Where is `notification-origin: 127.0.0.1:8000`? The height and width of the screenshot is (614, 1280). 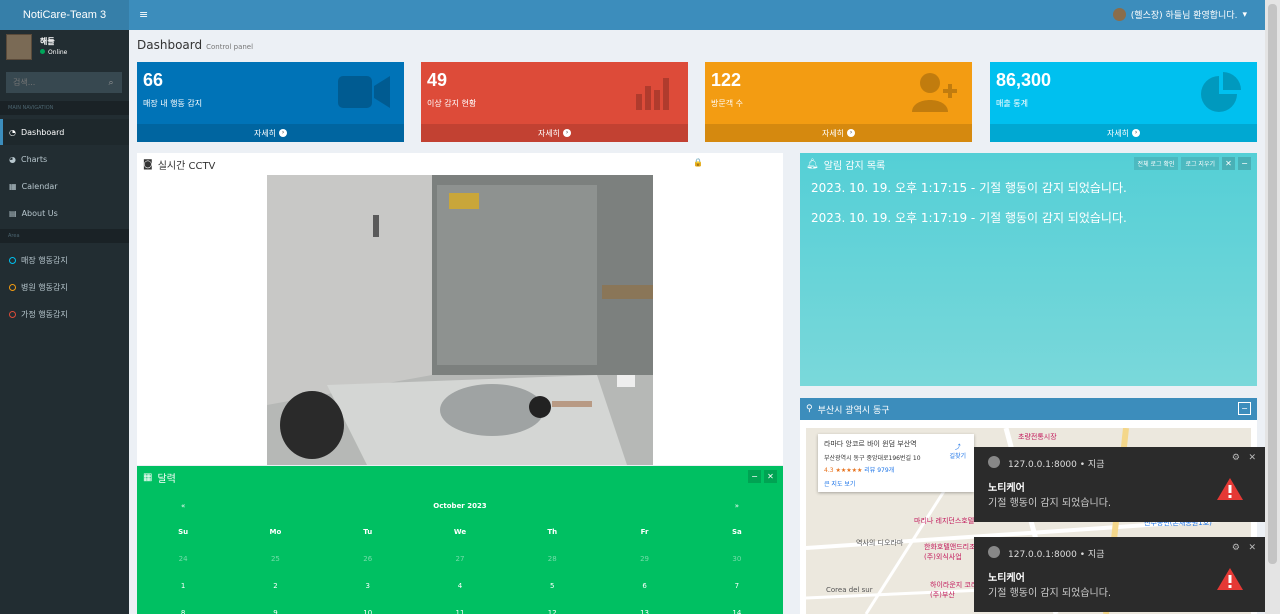 notification-origin: 127.0.0.1:8000 is located at coordinates (1042, 555).